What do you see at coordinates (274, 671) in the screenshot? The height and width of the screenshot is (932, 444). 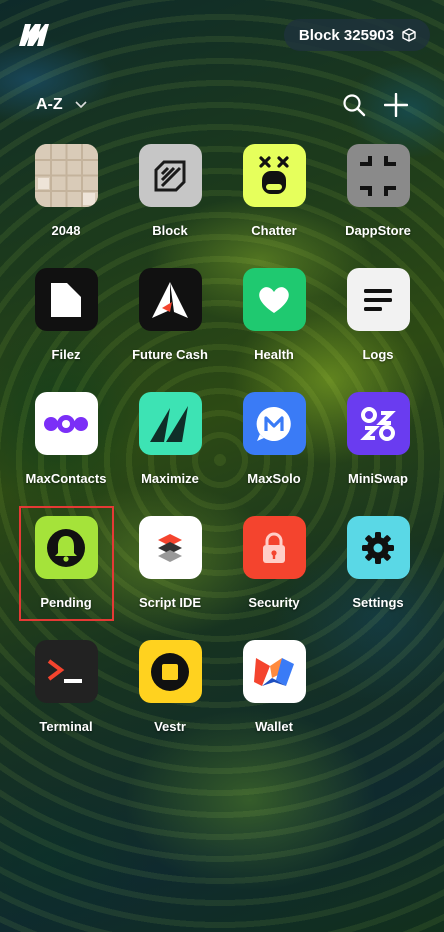 I see `wallet-icon` at bounding box center [274, 671].